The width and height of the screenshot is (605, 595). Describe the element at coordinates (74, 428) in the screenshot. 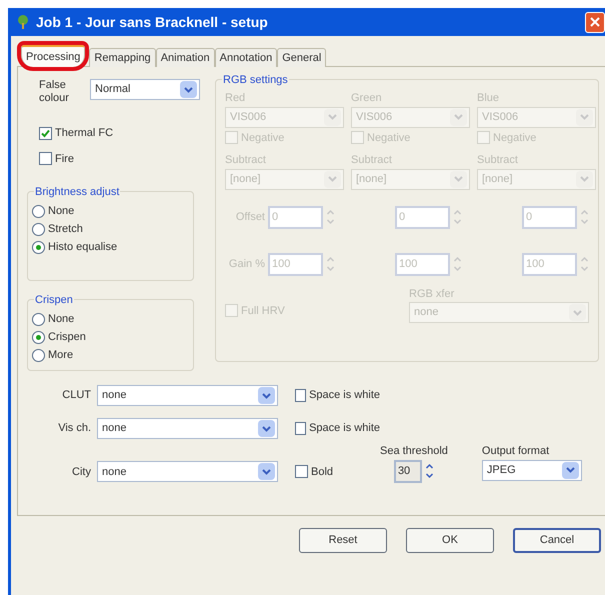

I see `field-label: Vis ch.` at that location.